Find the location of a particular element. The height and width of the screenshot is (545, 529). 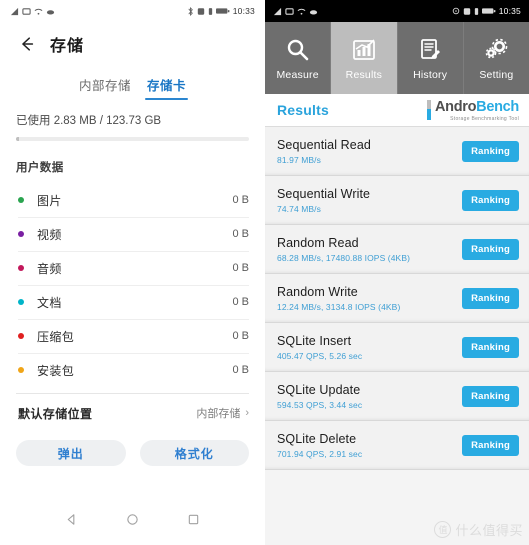

magnifier-icon is located at coordinates (298, 50).